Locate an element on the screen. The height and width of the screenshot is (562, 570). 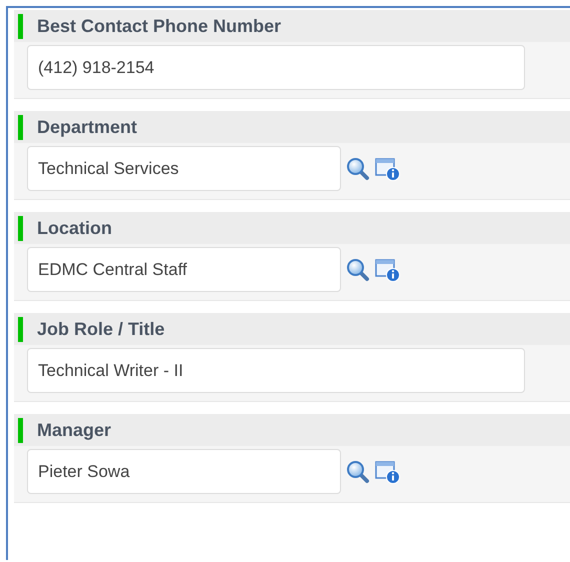
field-label: Location is located at coordinates (74, 228).